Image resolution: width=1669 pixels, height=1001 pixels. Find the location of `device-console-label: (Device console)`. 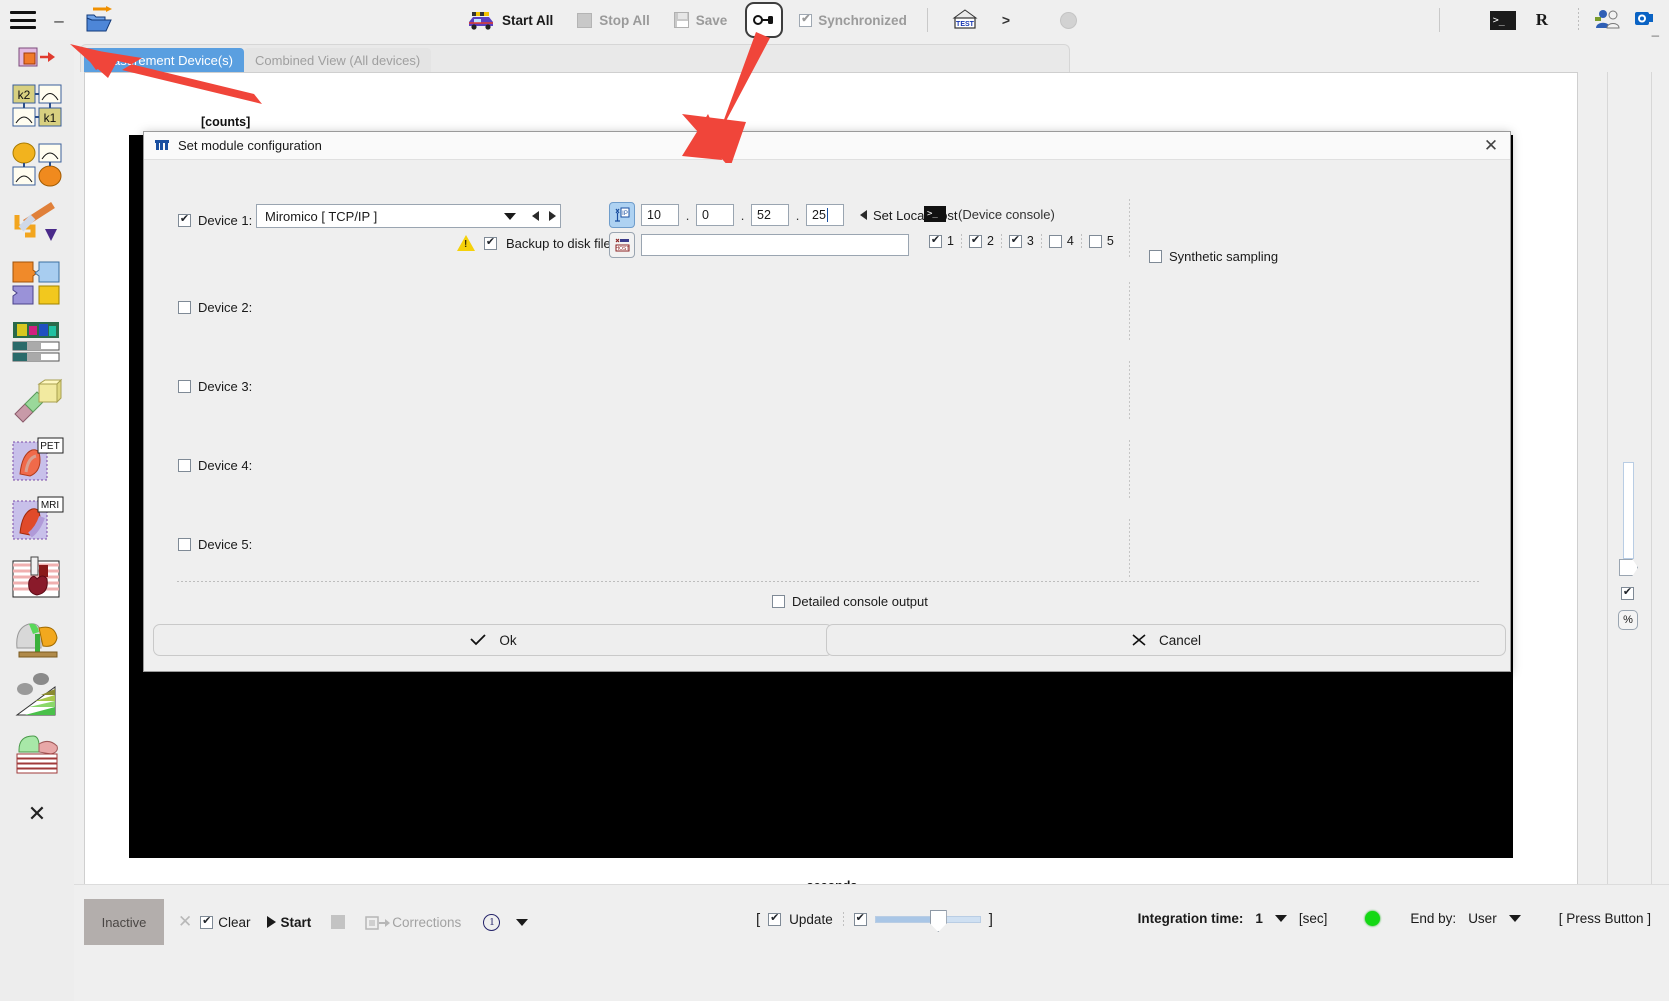

device-console-label: (Device console) is located at coordinates (1006, 214).